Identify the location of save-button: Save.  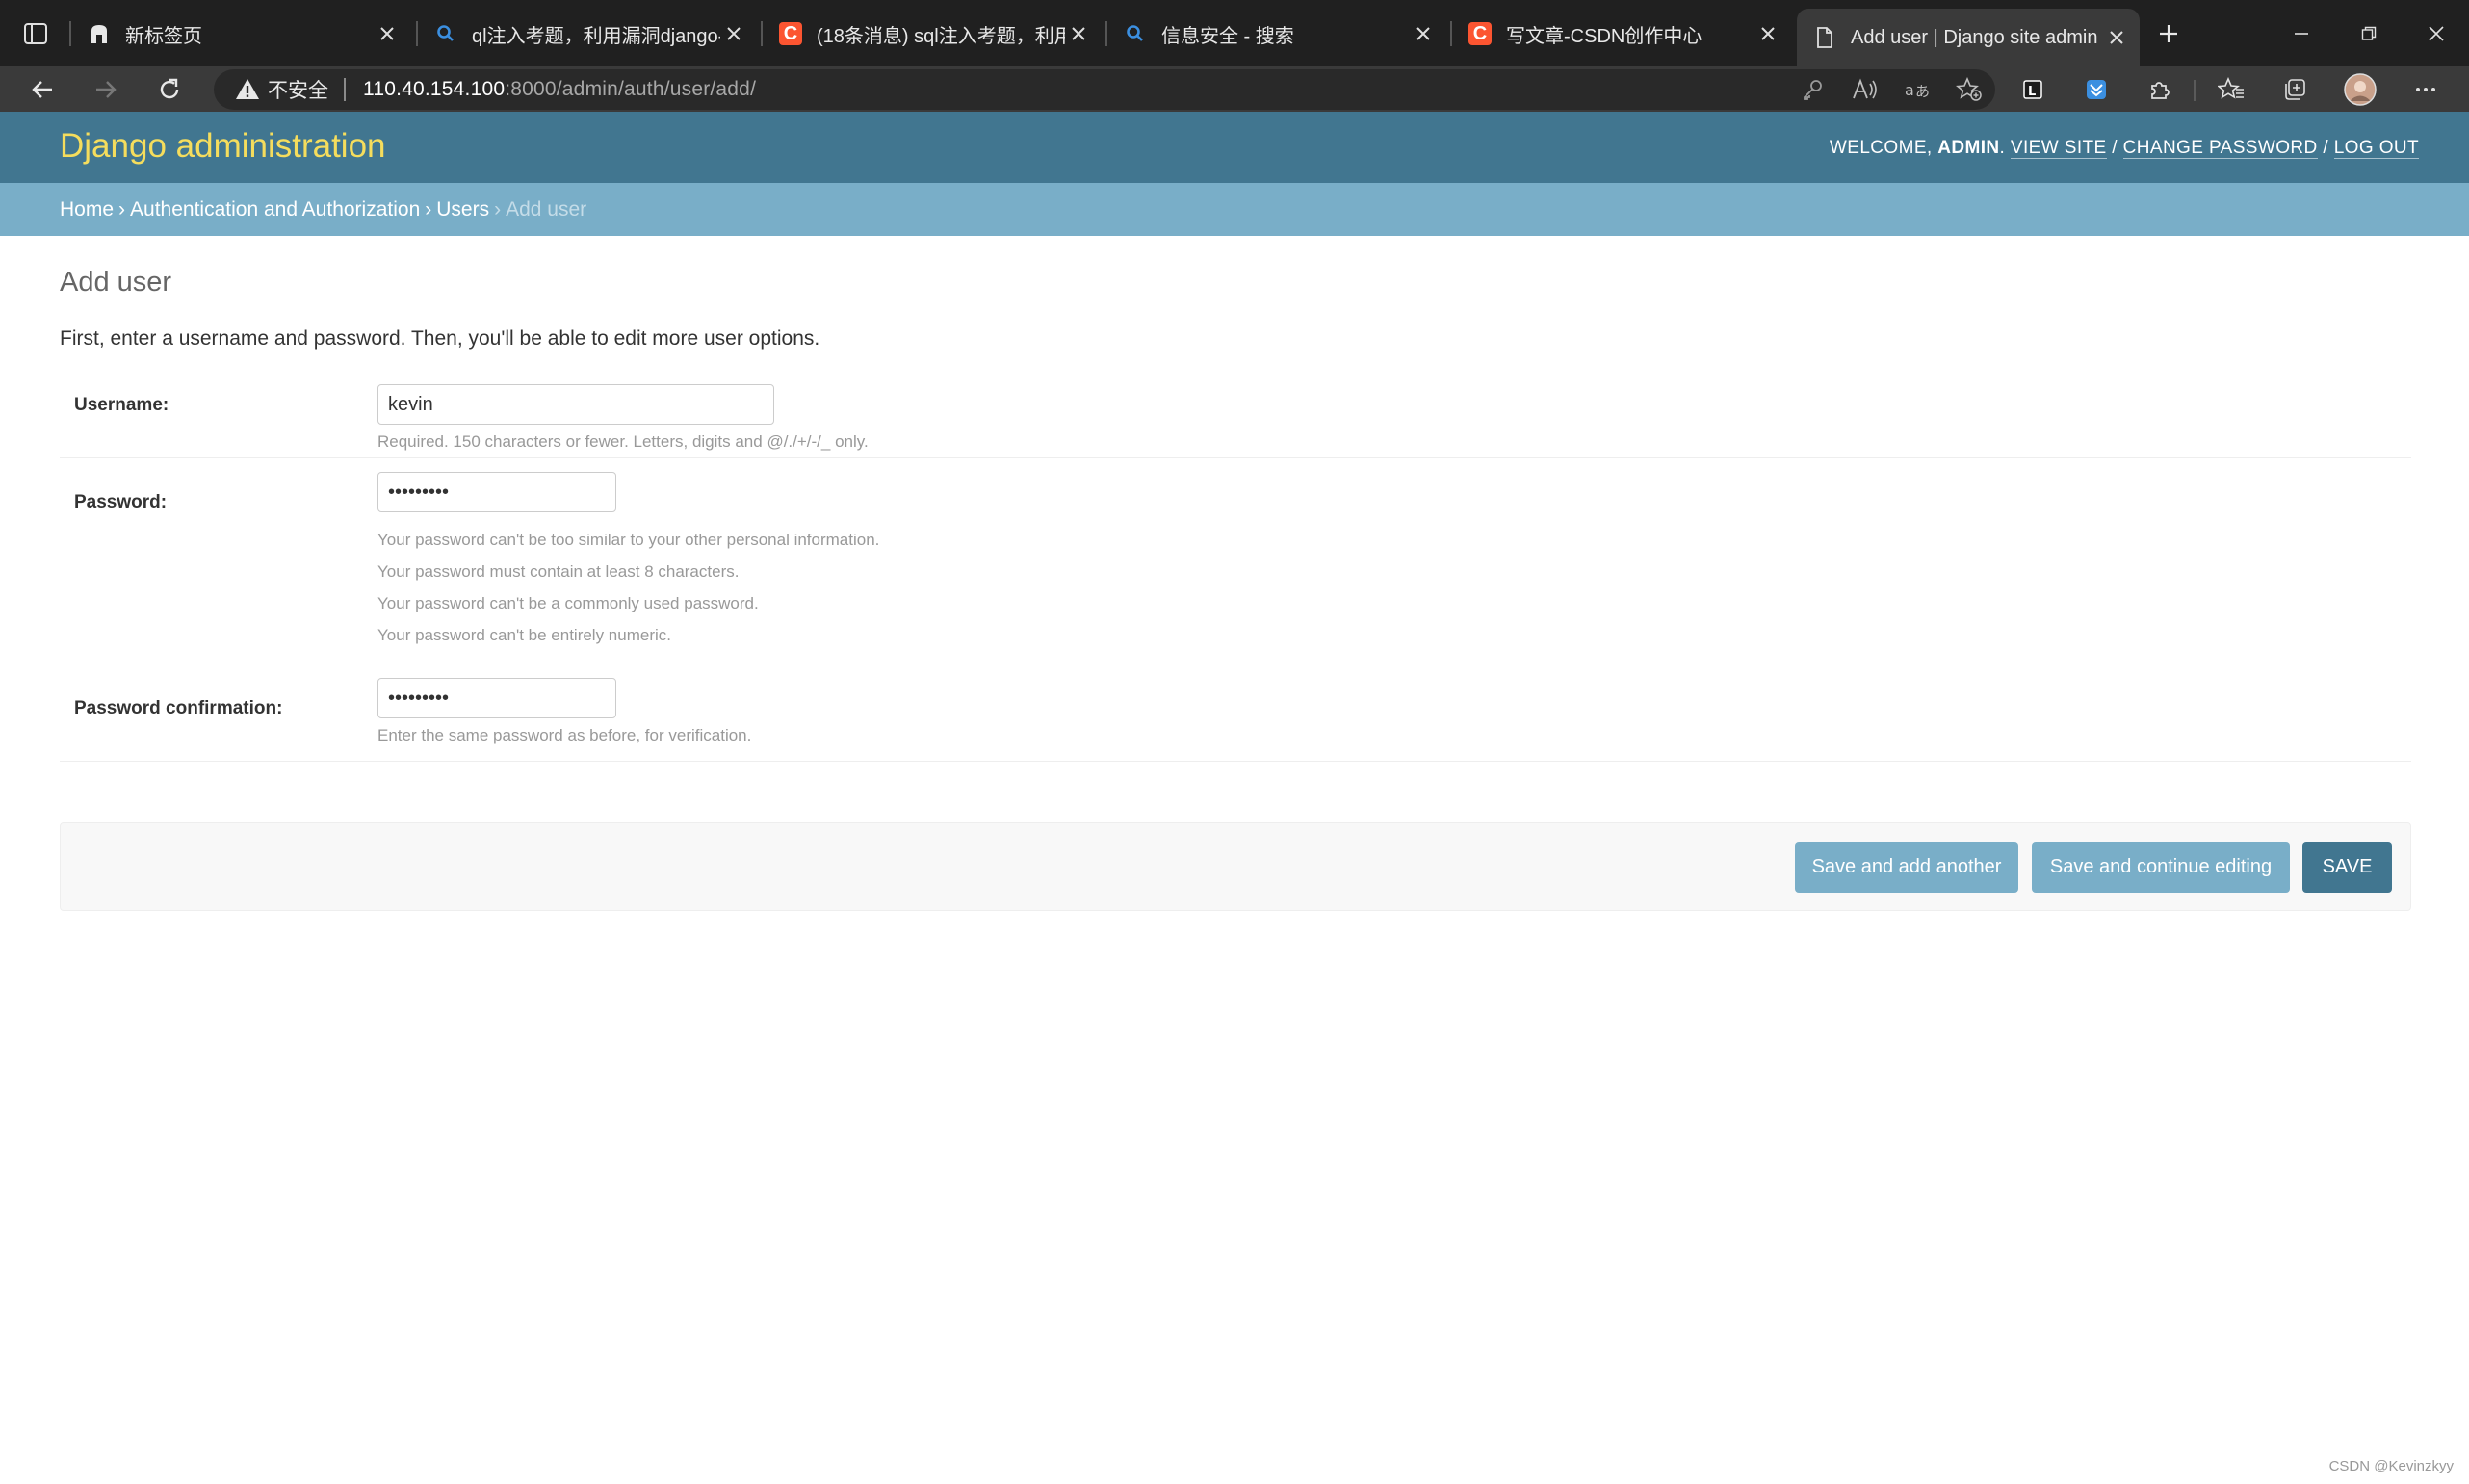
(2347, 868).